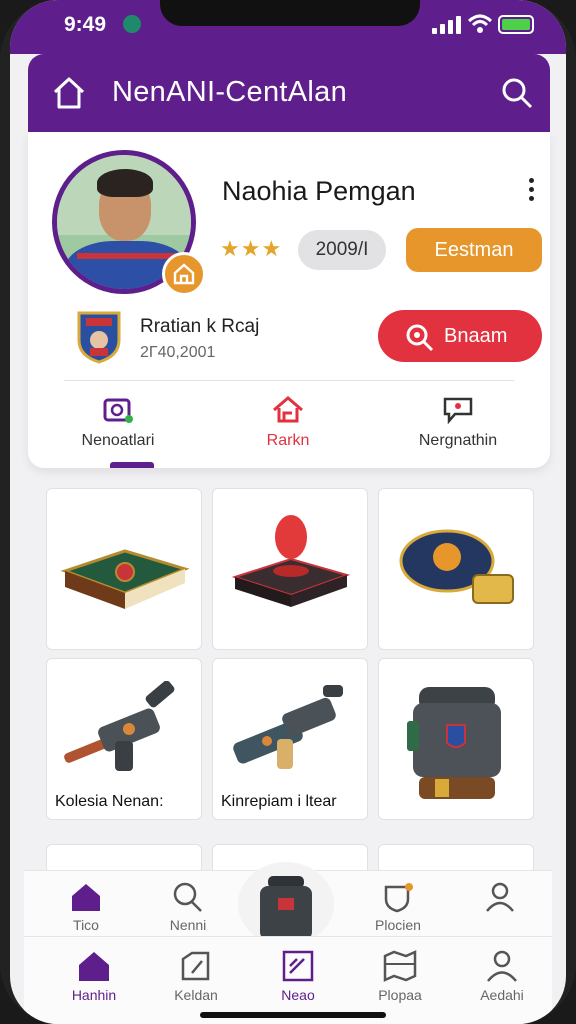 This screenshot has width=576, height=1024. I want to click on player-name: Naohia Pemgan, so click(319, 191).